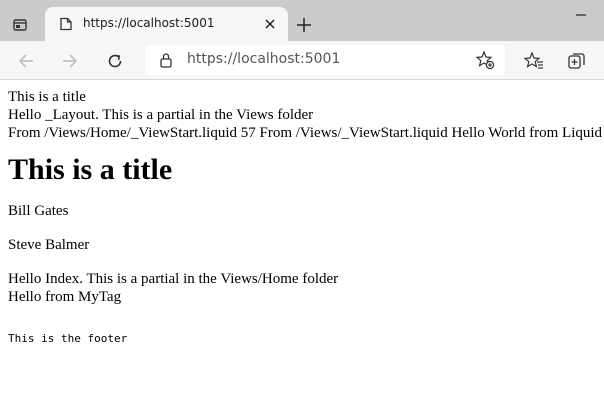  I want to click on minimize-icon, so click(581, 15).